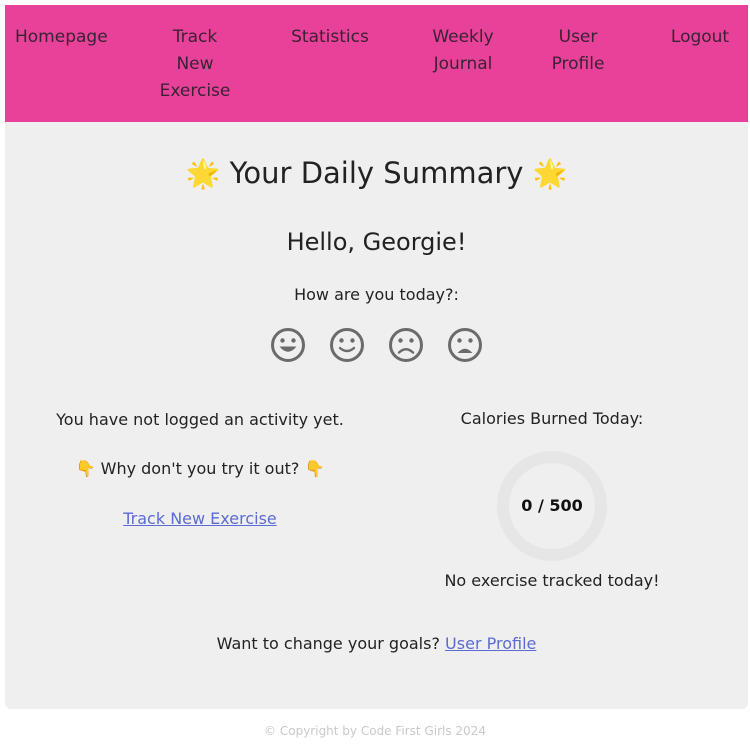 The width and height of the screenshot is (750, 744). What do you see at coordinates (490, 643) in the screenshot?
I see `user-profile-link: User Profile` at bounding box center [490, 643].